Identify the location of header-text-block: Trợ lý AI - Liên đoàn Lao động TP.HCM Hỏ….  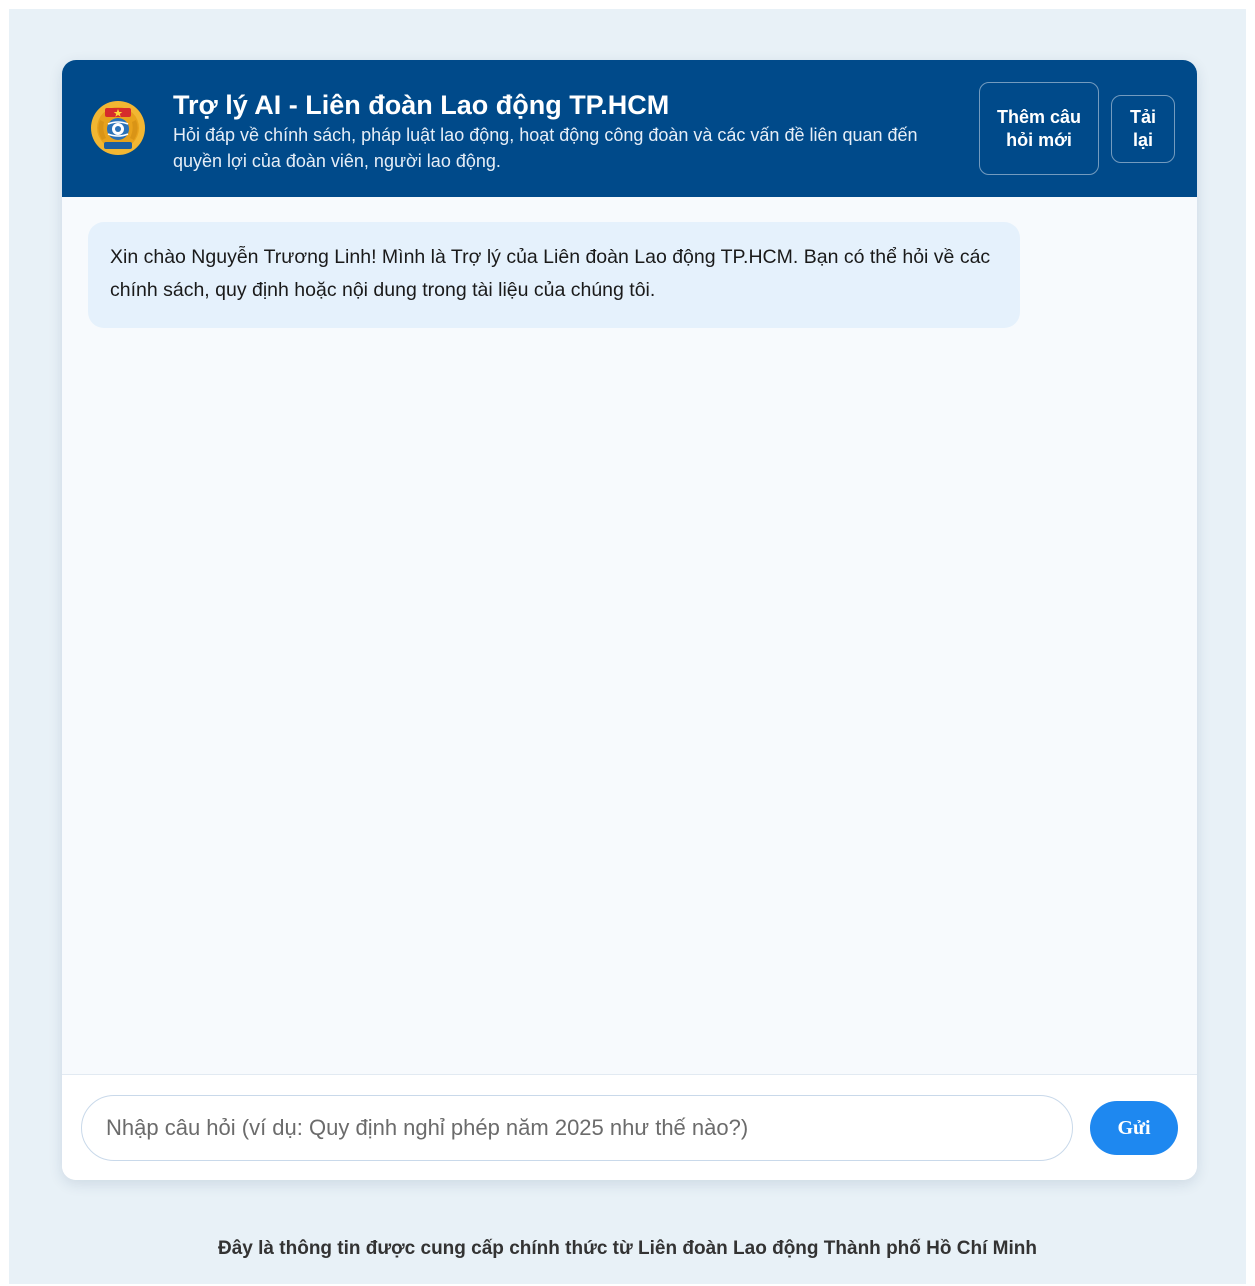
(568, 131).